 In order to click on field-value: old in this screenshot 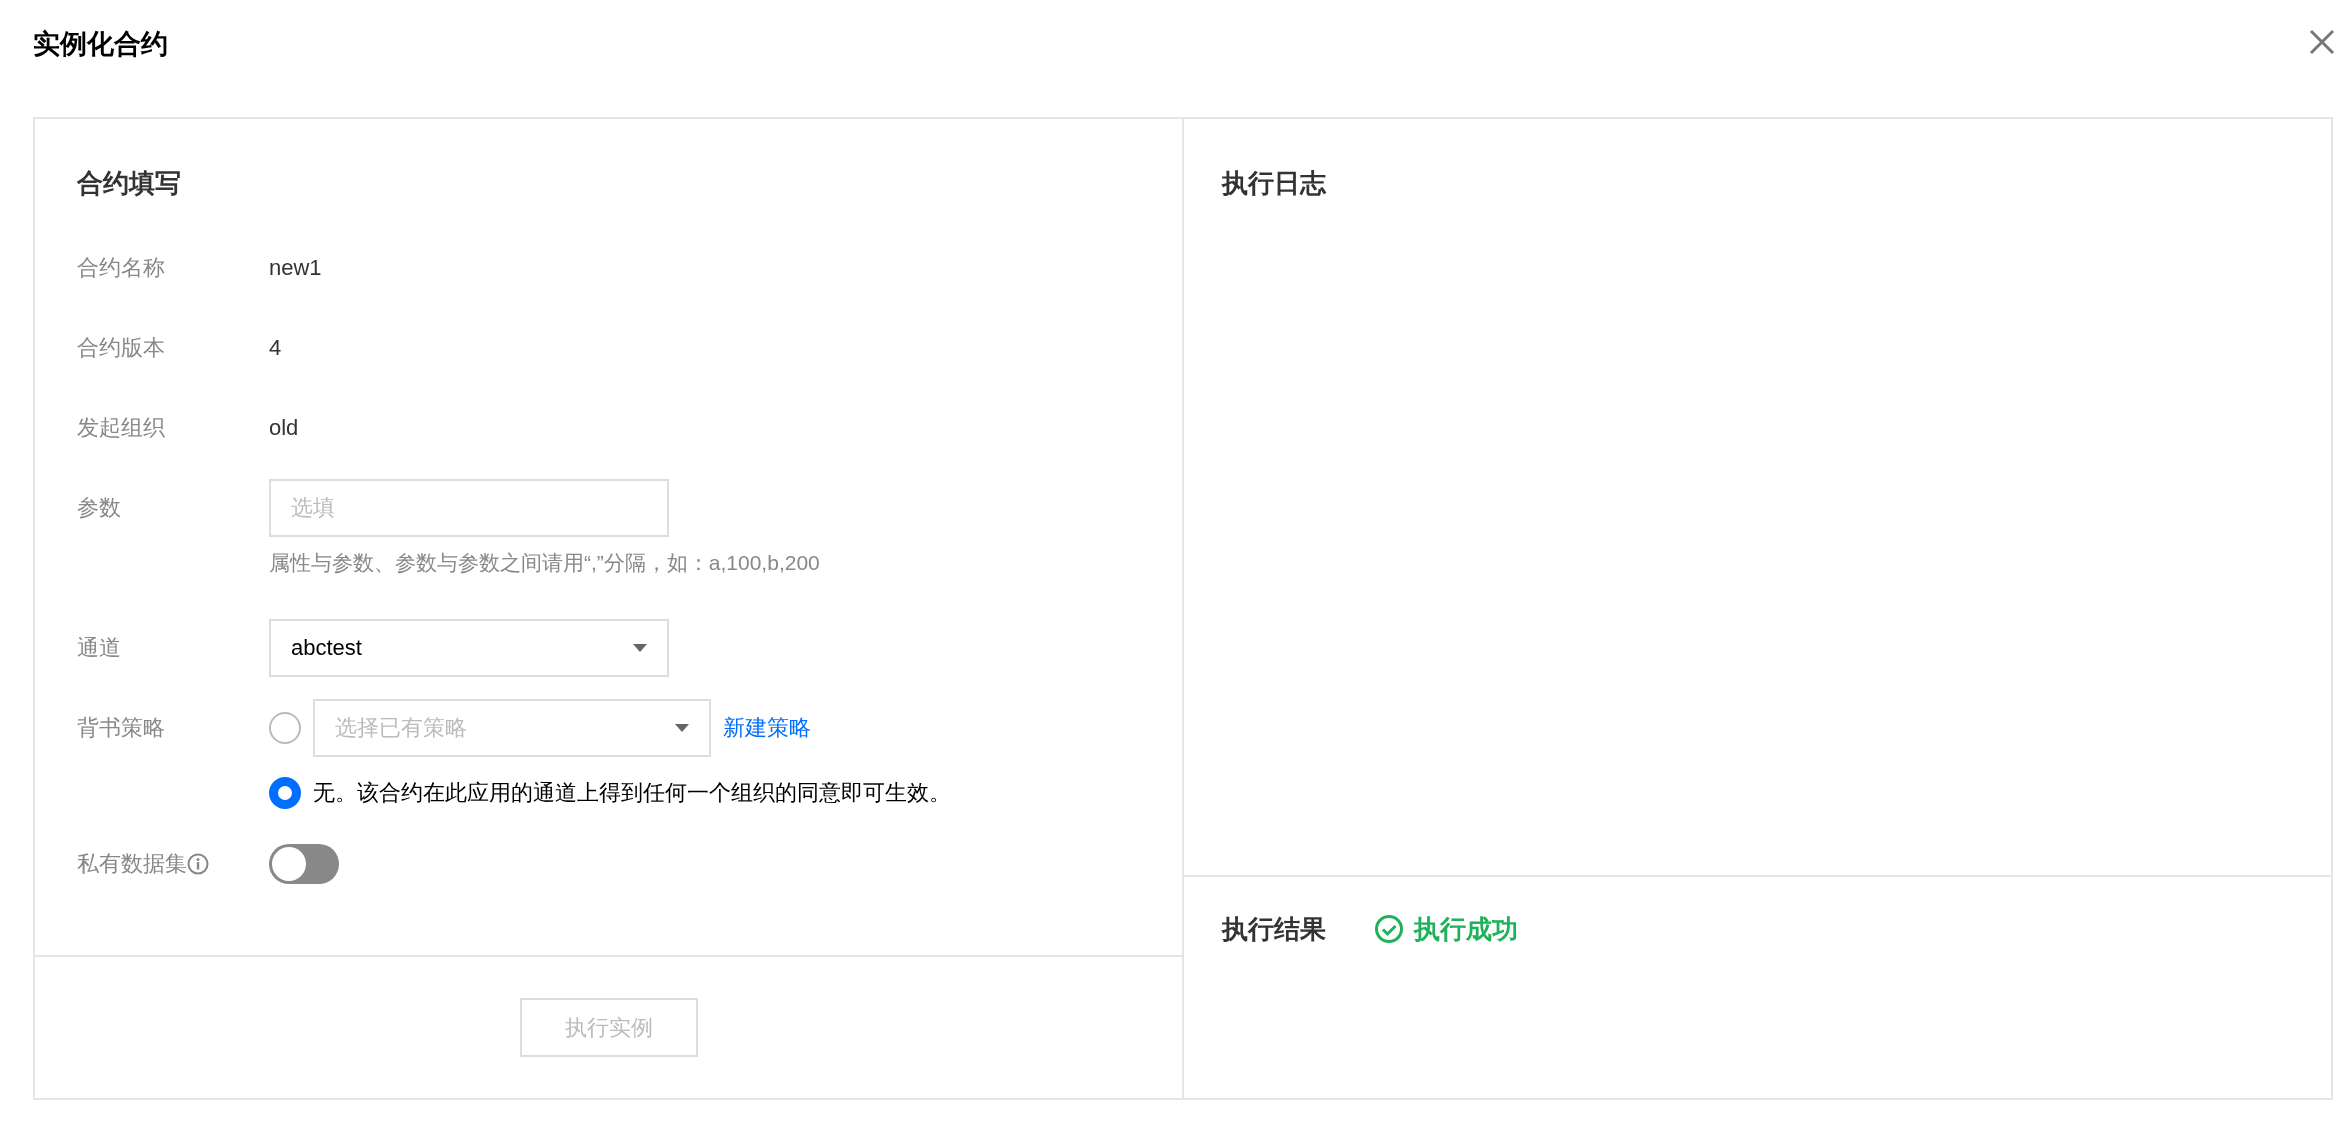, I will do `click(284, 428)`.